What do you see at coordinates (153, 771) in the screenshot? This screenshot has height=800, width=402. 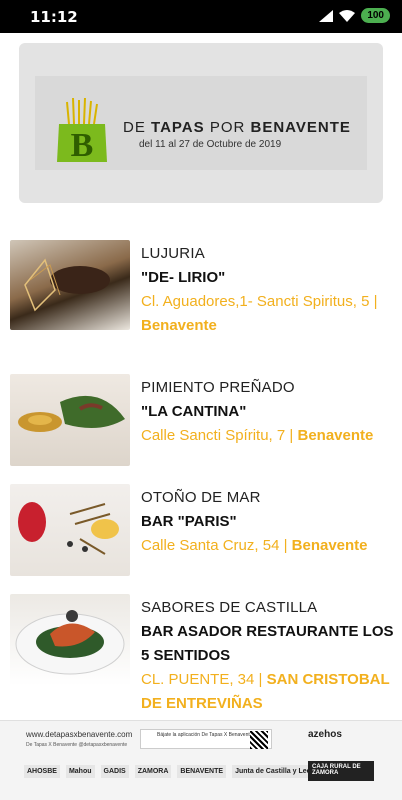 I see `sponsor-logo: ZAMORA` at bounding box center [153, 771].